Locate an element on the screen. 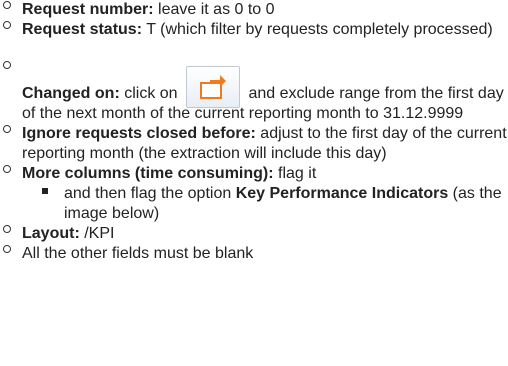  square-bullet-icon is located at coordinates (45, 191).